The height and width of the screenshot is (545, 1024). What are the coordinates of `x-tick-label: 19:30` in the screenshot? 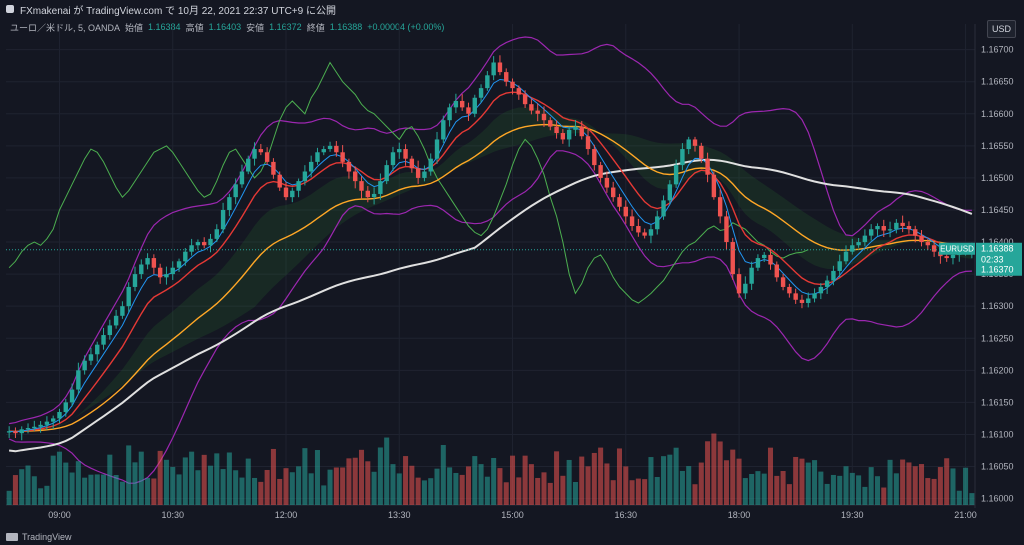 It's located at (852, 515).